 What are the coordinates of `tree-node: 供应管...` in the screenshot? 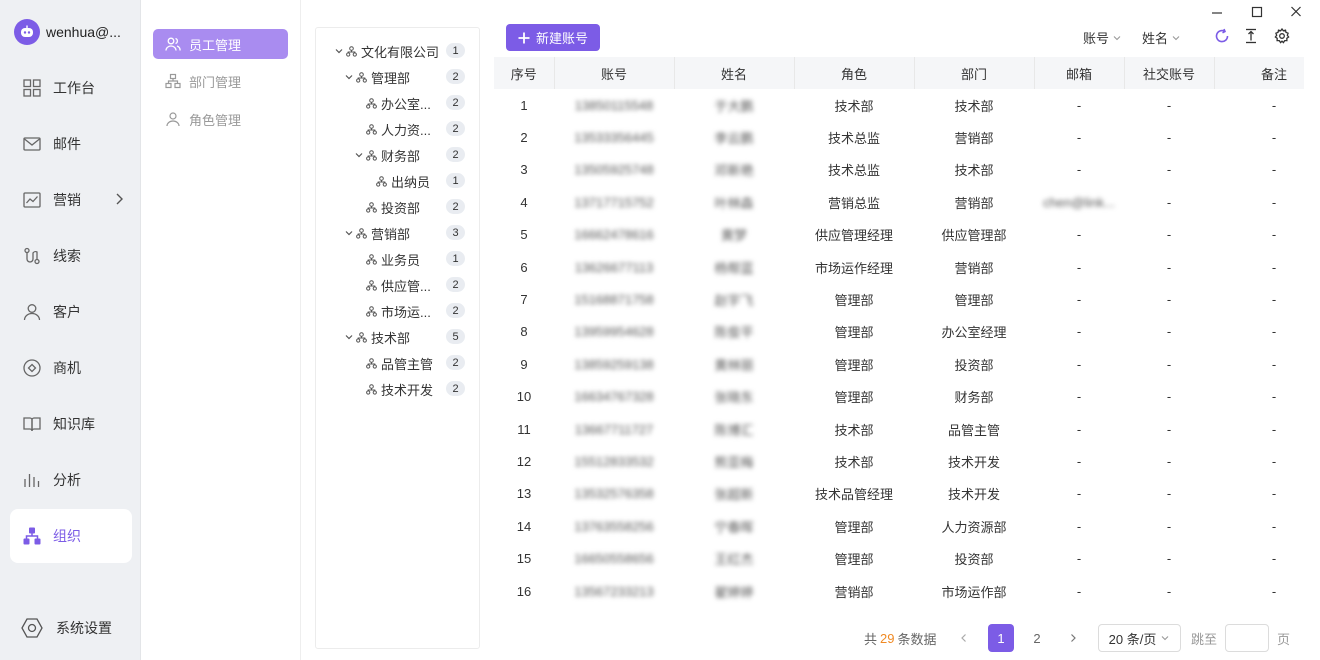 It's located at (398, 285).